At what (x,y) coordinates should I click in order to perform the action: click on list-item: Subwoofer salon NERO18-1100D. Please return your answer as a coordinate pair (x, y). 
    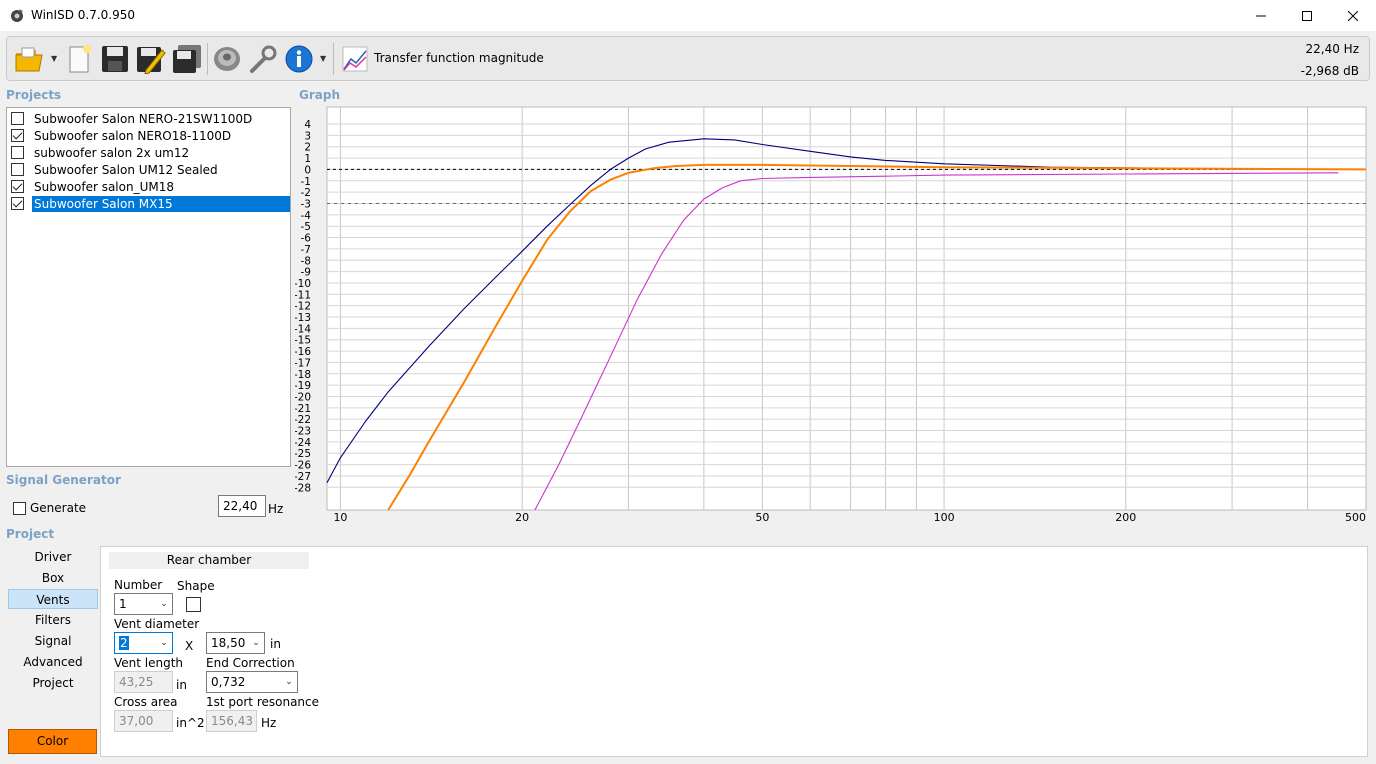
    Looking at the image, I should click on (149, 135).